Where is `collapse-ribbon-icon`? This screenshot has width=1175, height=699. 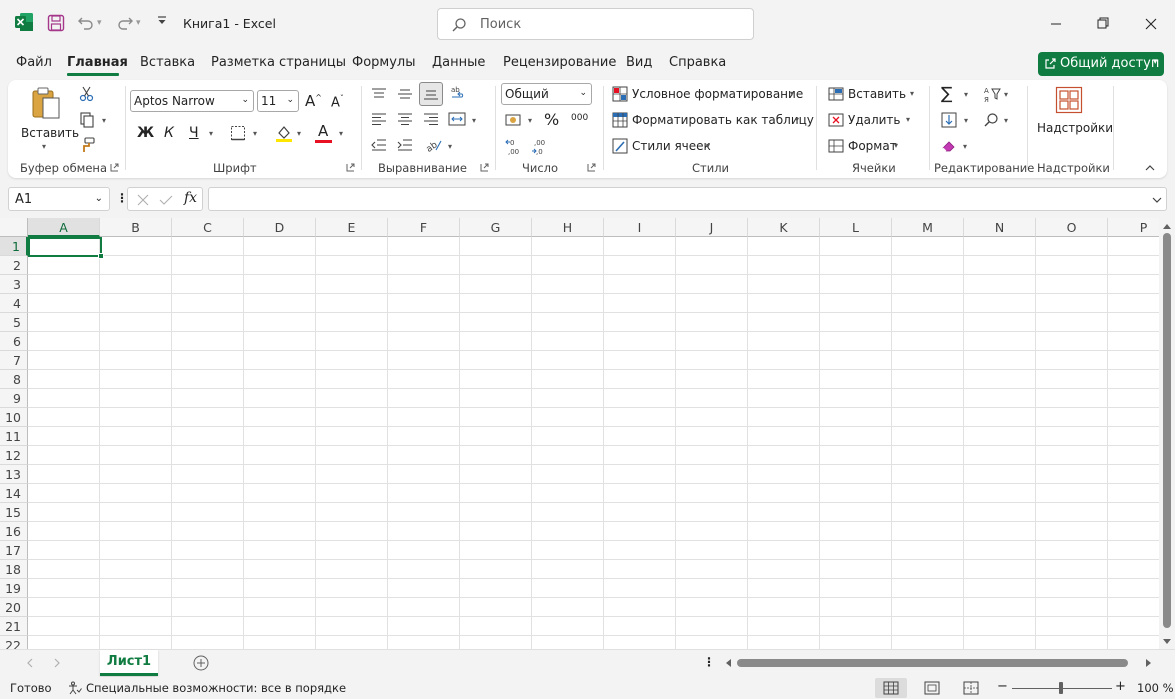 collapse-ribbon-icon is located at coordinates (1150, 168).